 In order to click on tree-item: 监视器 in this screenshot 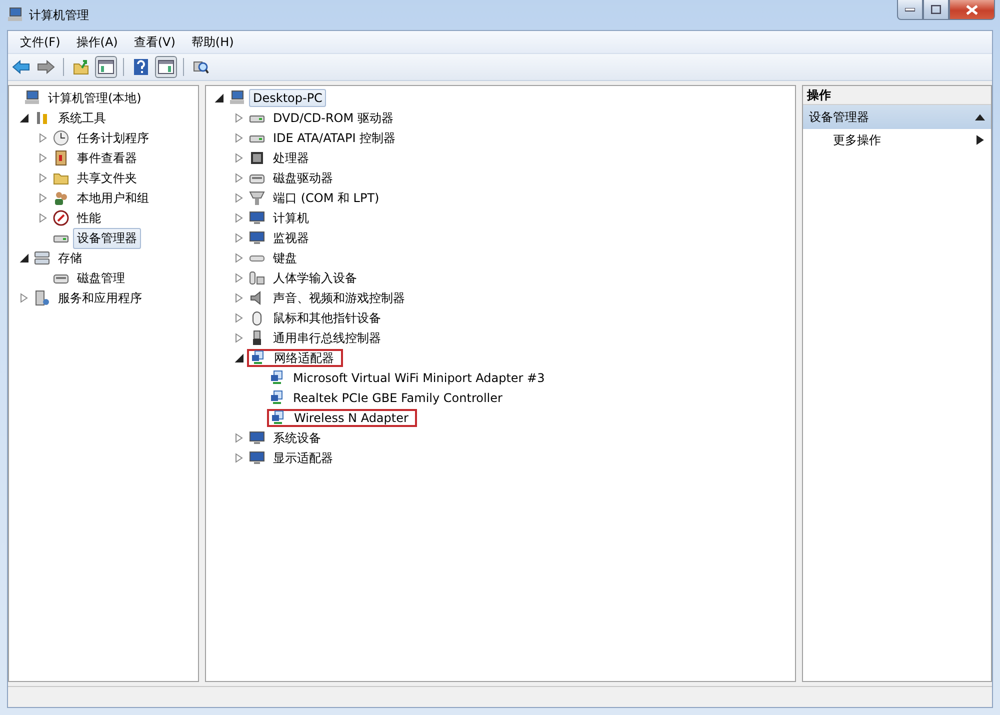, I will do `click(291, 238)`.